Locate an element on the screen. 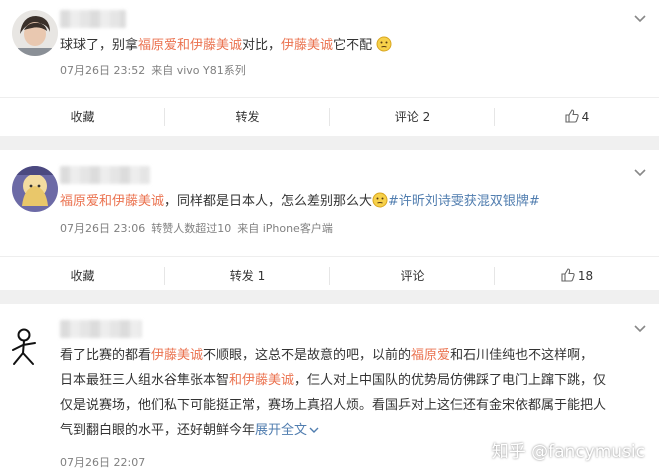  topic-link: #许昕刘诗雯获混双银牌# is located at coordinates (464, 201).